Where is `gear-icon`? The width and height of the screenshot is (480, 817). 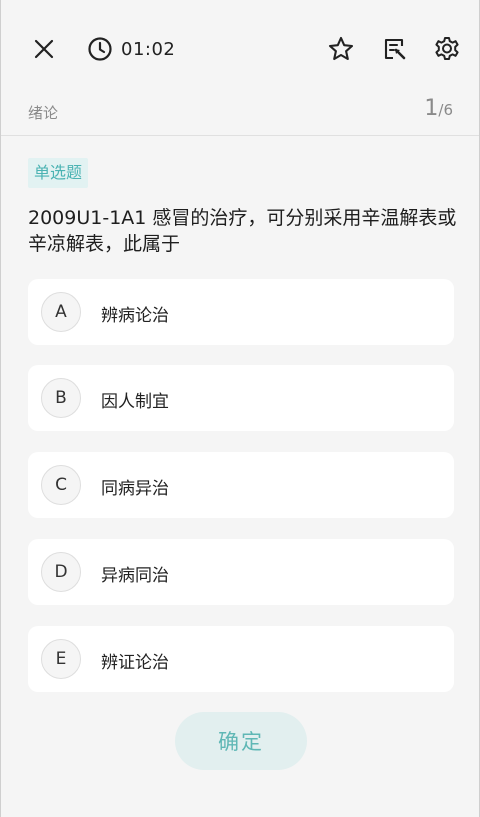
gear-icon is located at coordinates (447, 48).